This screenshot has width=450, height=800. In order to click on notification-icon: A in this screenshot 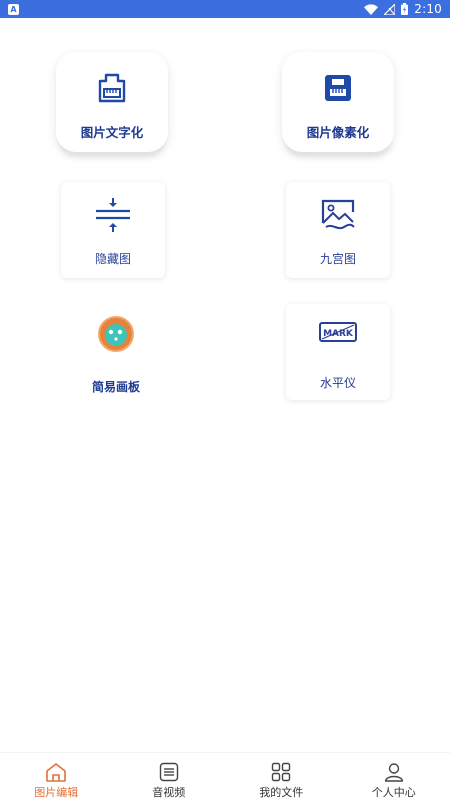, I will do `click(13, 9)`.